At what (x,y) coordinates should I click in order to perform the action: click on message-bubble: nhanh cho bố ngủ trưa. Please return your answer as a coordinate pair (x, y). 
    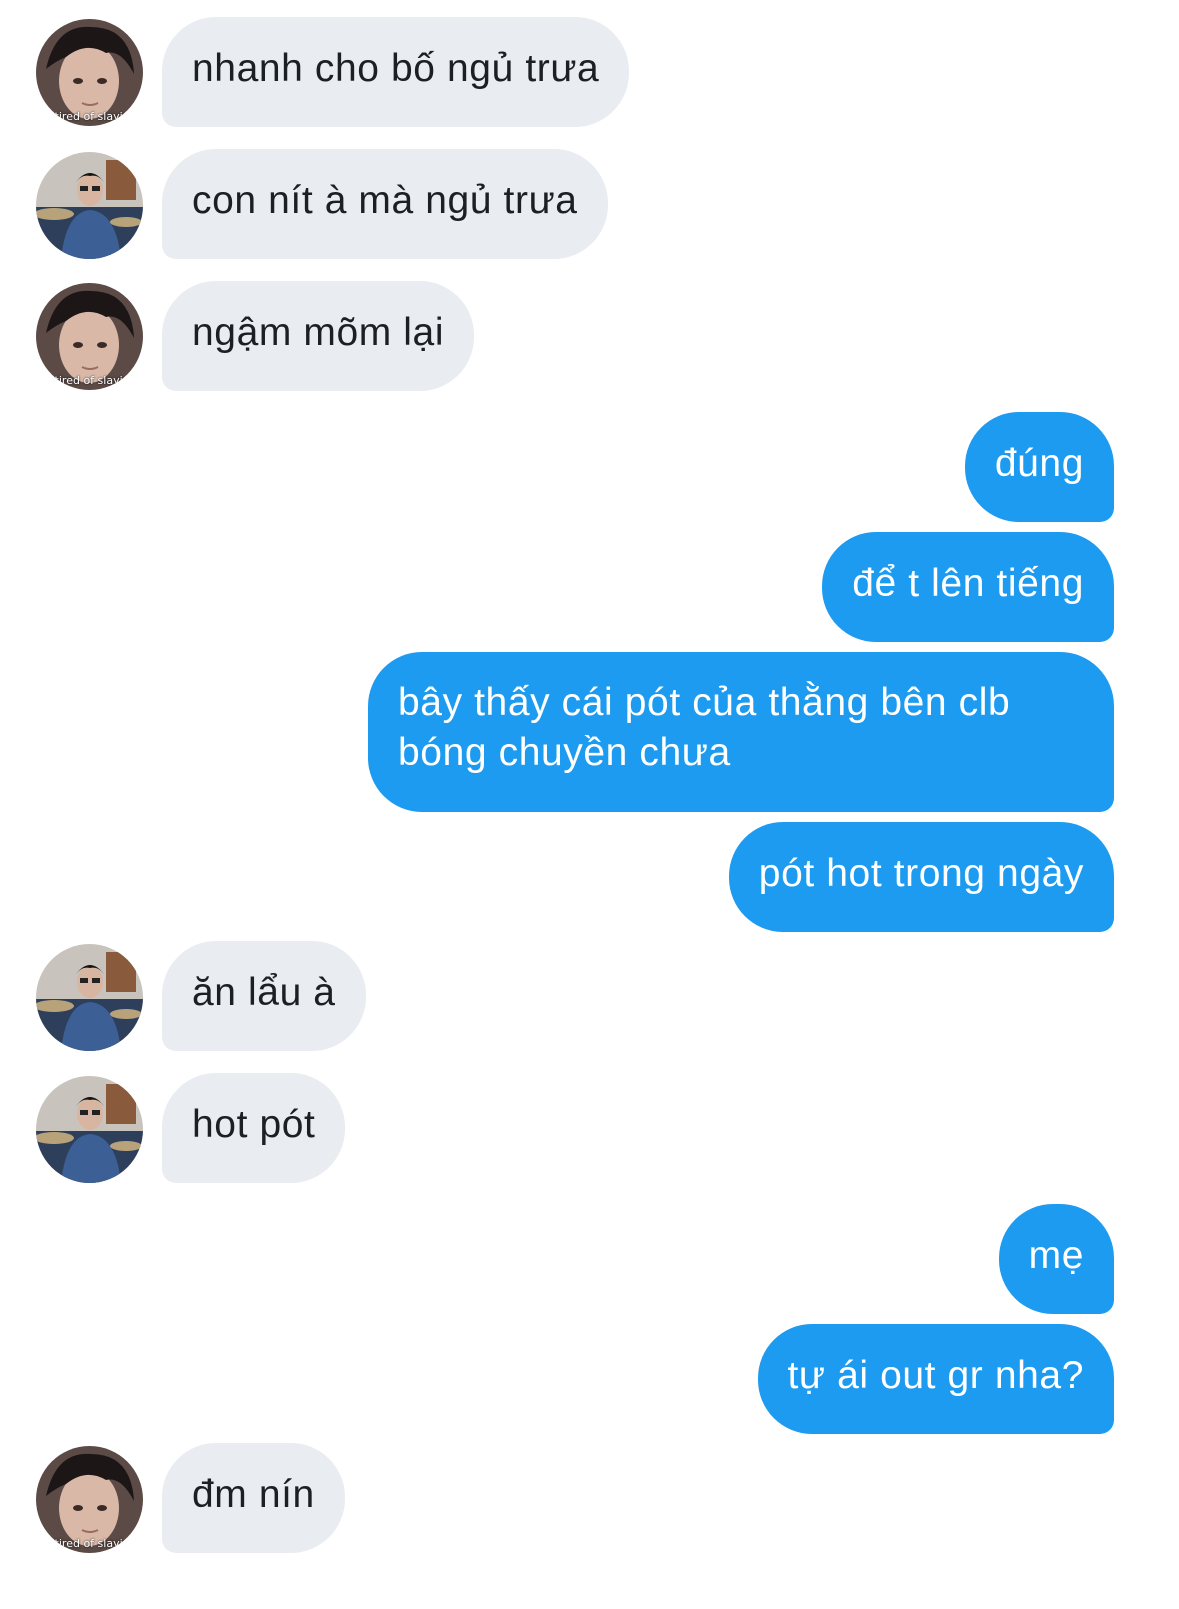
    Looking at the image, I should click on (396, 72).